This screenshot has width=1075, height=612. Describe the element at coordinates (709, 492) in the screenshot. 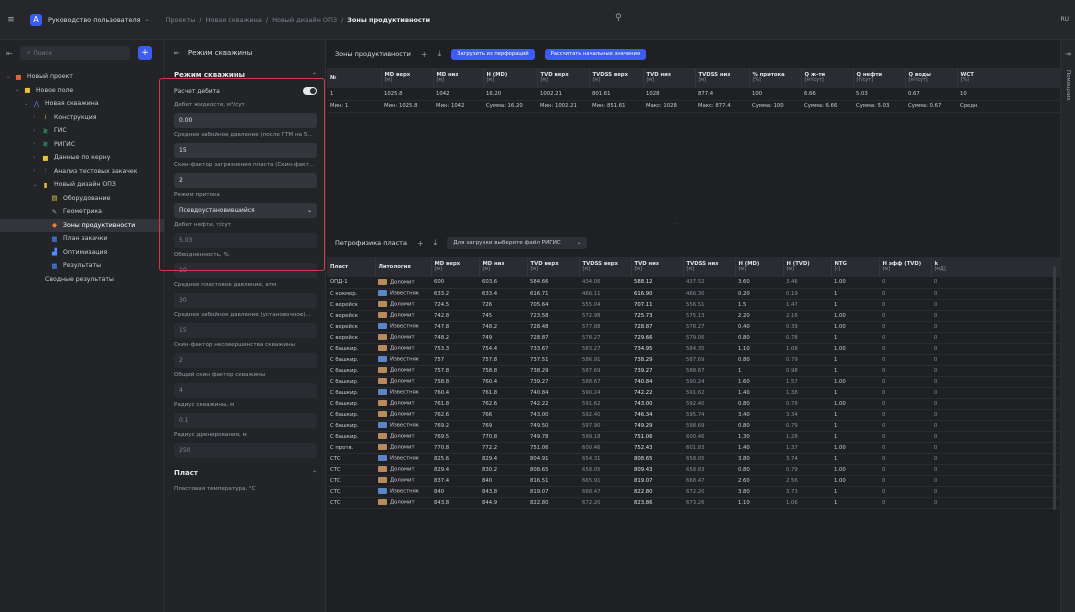

I see `table-cell: 672.20` at that location.